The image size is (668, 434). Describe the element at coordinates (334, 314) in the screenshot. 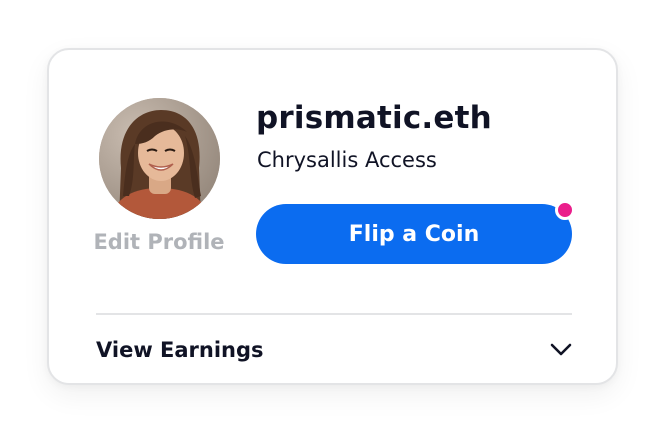

I see `divider` at that location.